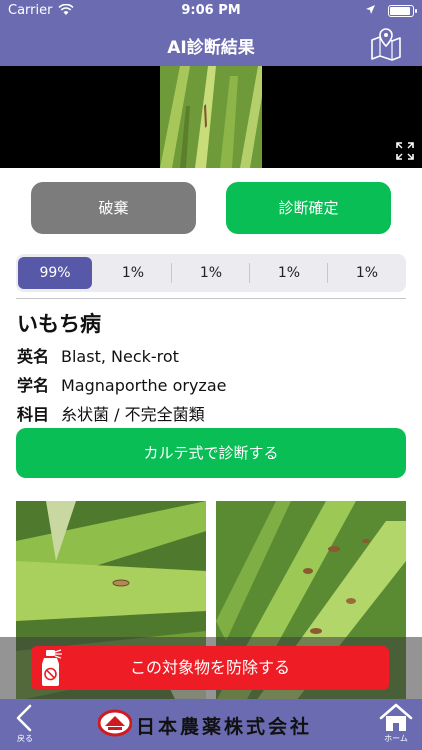  What do you see at coordinates (396, 717) in the screenshot?
I see `home-icon` at bounding box center [396, 717].